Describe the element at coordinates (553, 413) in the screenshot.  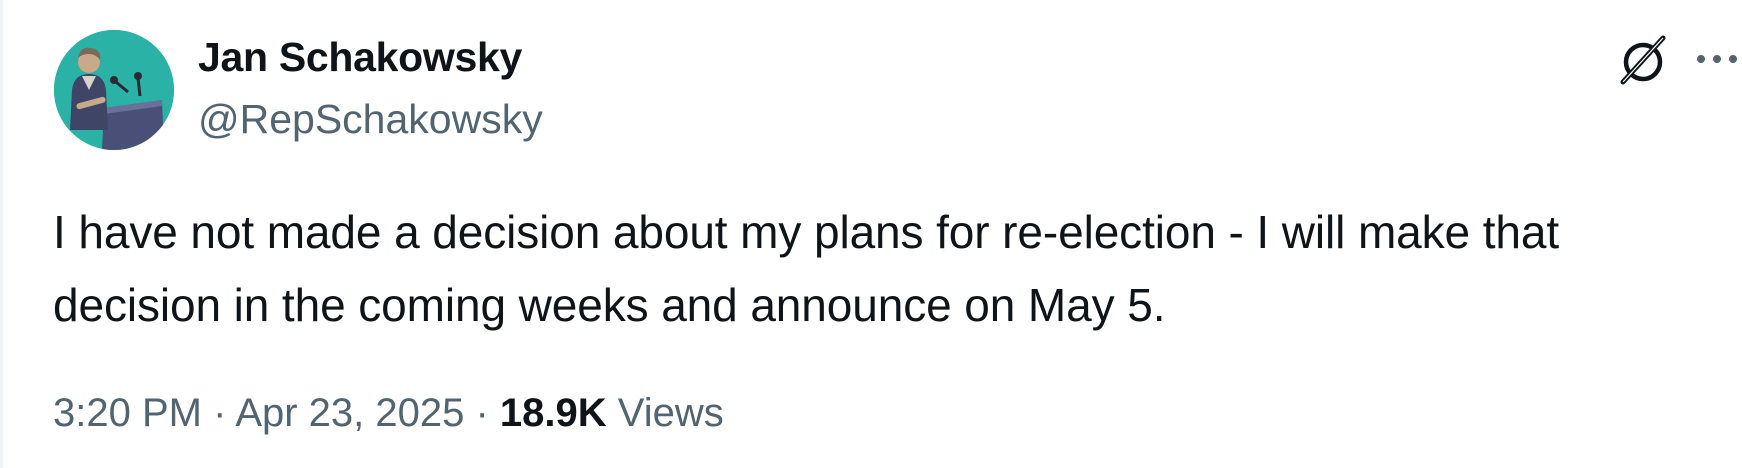
I see `views-count: 18.9K` at that location.